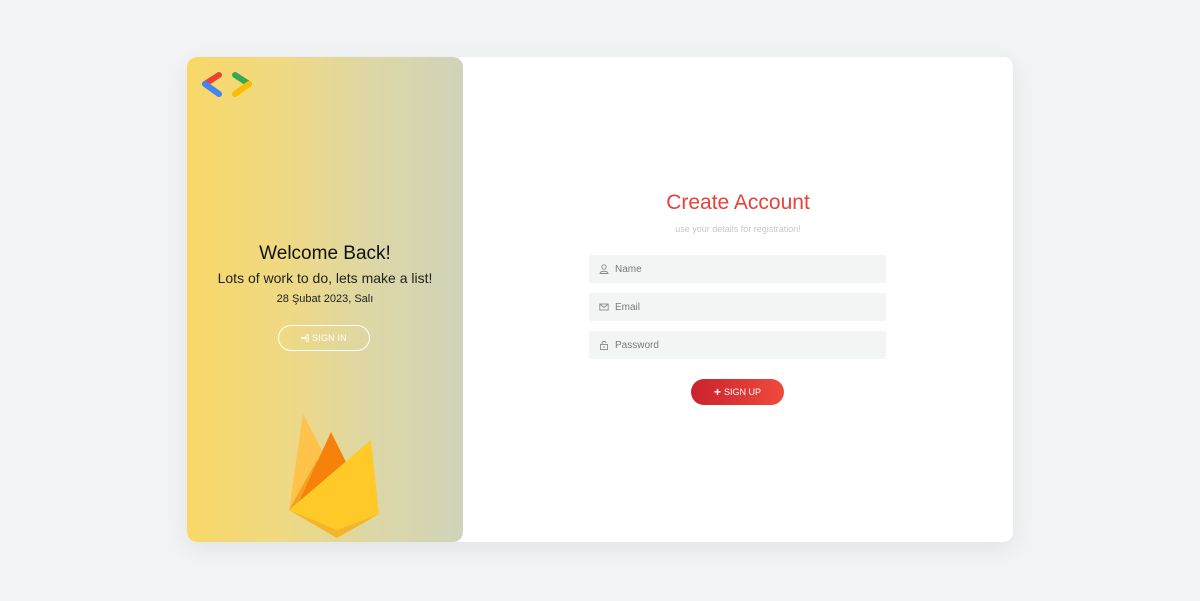  Describe the element at coordinates (334, 476) in the screenshot. I see `firebase-flame-logo-icon` at that location.